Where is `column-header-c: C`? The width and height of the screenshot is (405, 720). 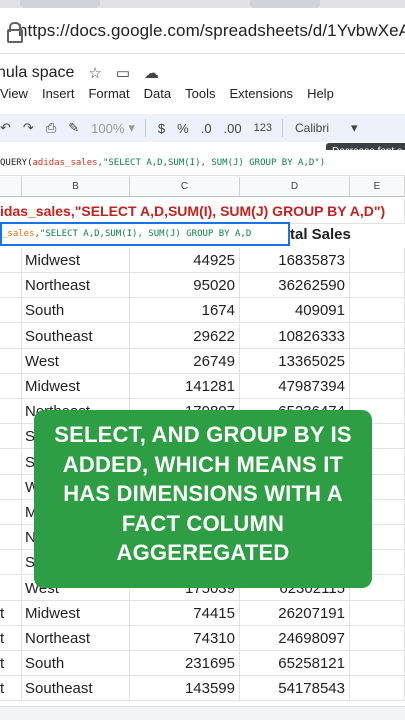
column-header-c: C is located at coordinates (185, 187).